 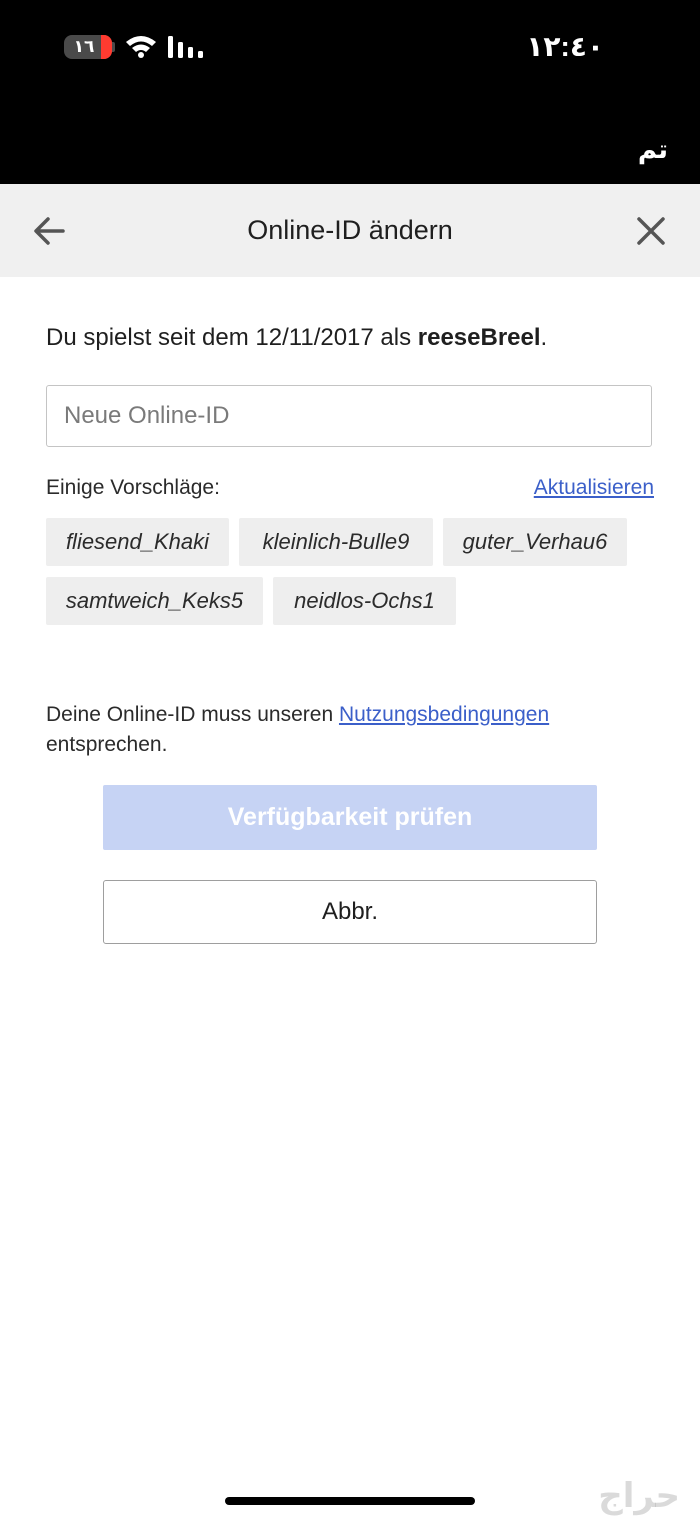 What do you see at coordinates (336, 542) in the screenshot?
I see `suggestion-chip: kleinlich-Bulle9` at bounding box center [336, 542].